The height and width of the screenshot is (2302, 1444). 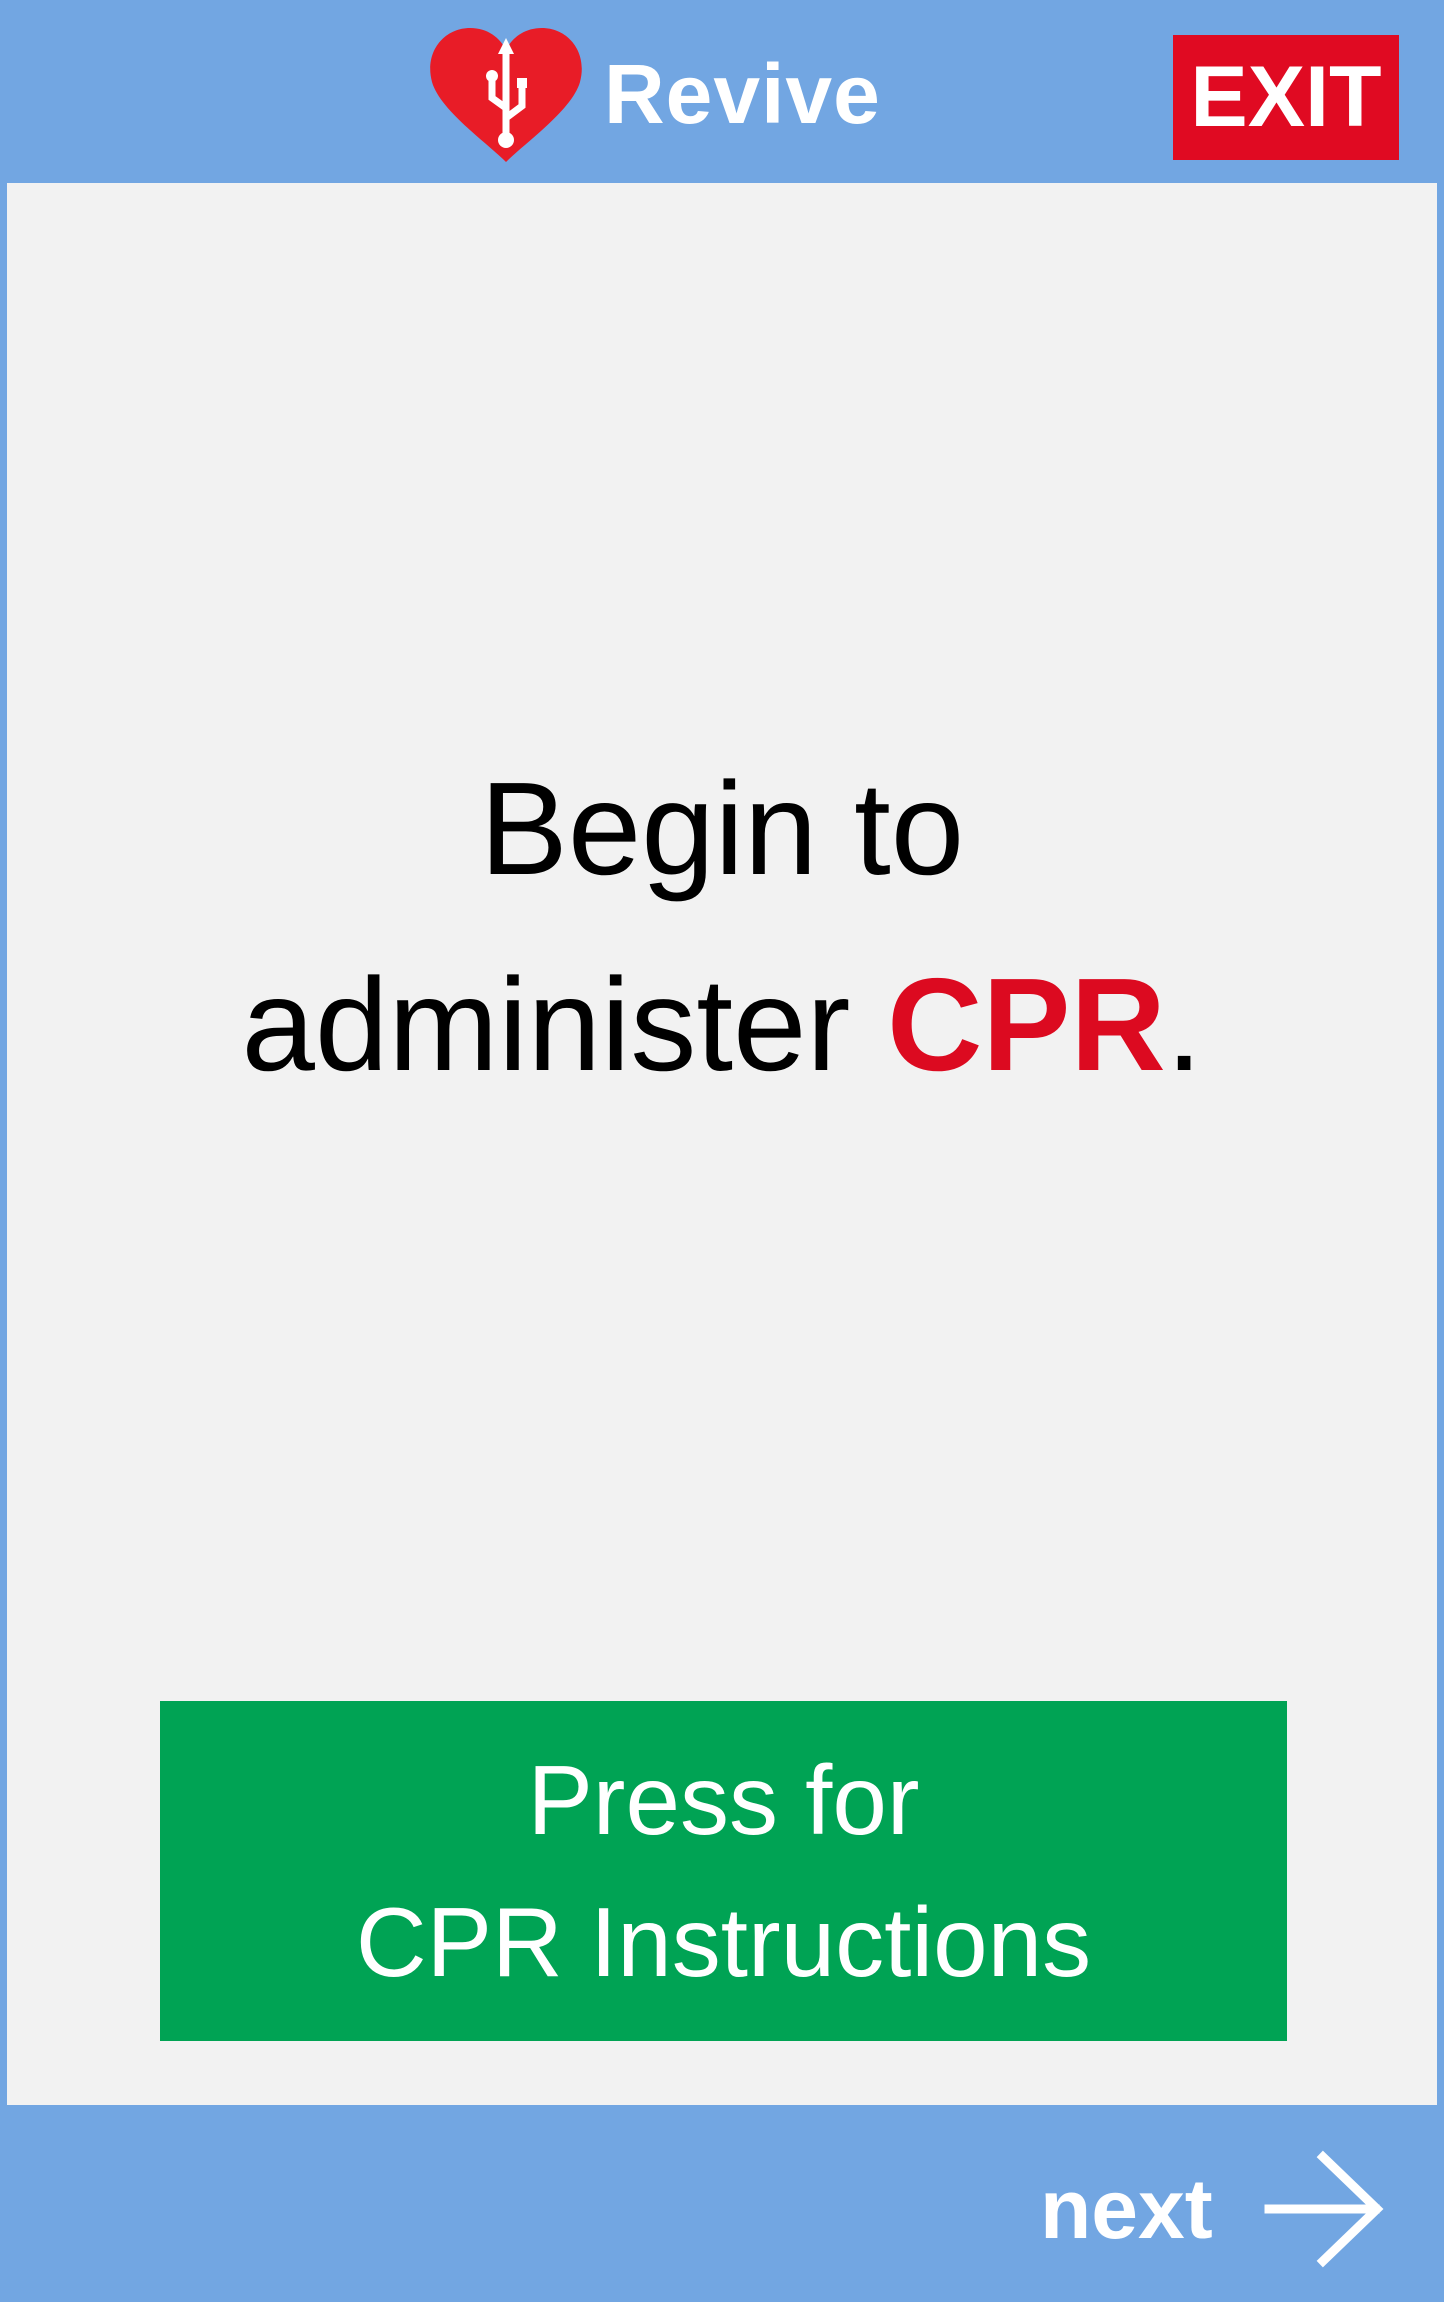 I want to click on message-line-1: Begin to, so click(x=722, y=828).